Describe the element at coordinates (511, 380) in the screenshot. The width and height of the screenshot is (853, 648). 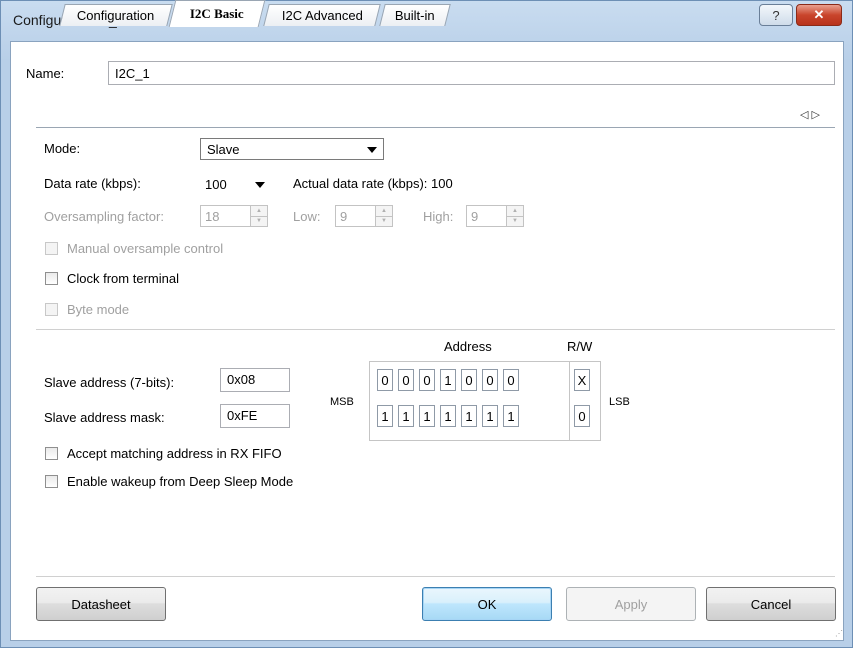
I see `address-bit-6: 0` at that location.